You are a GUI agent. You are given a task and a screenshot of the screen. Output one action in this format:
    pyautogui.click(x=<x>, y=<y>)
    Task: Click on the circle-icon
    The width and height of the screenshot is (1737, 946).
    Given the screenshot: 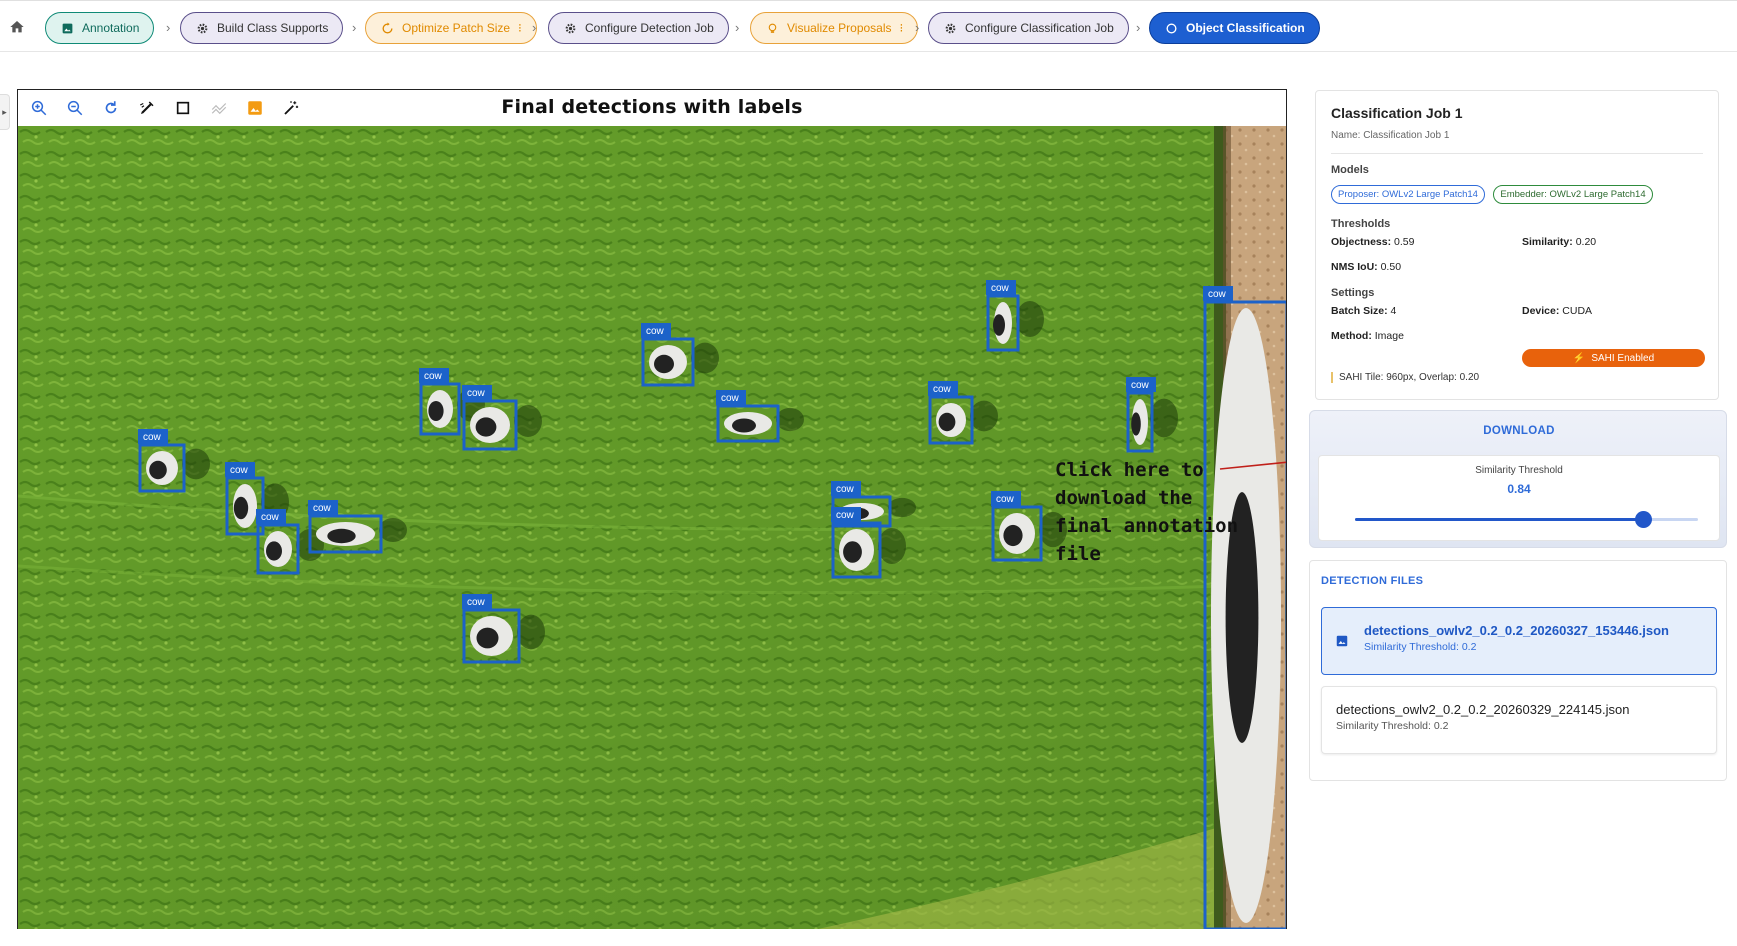 What is the action you would take?
    pyautogui.click(x=1171, y=28)
    